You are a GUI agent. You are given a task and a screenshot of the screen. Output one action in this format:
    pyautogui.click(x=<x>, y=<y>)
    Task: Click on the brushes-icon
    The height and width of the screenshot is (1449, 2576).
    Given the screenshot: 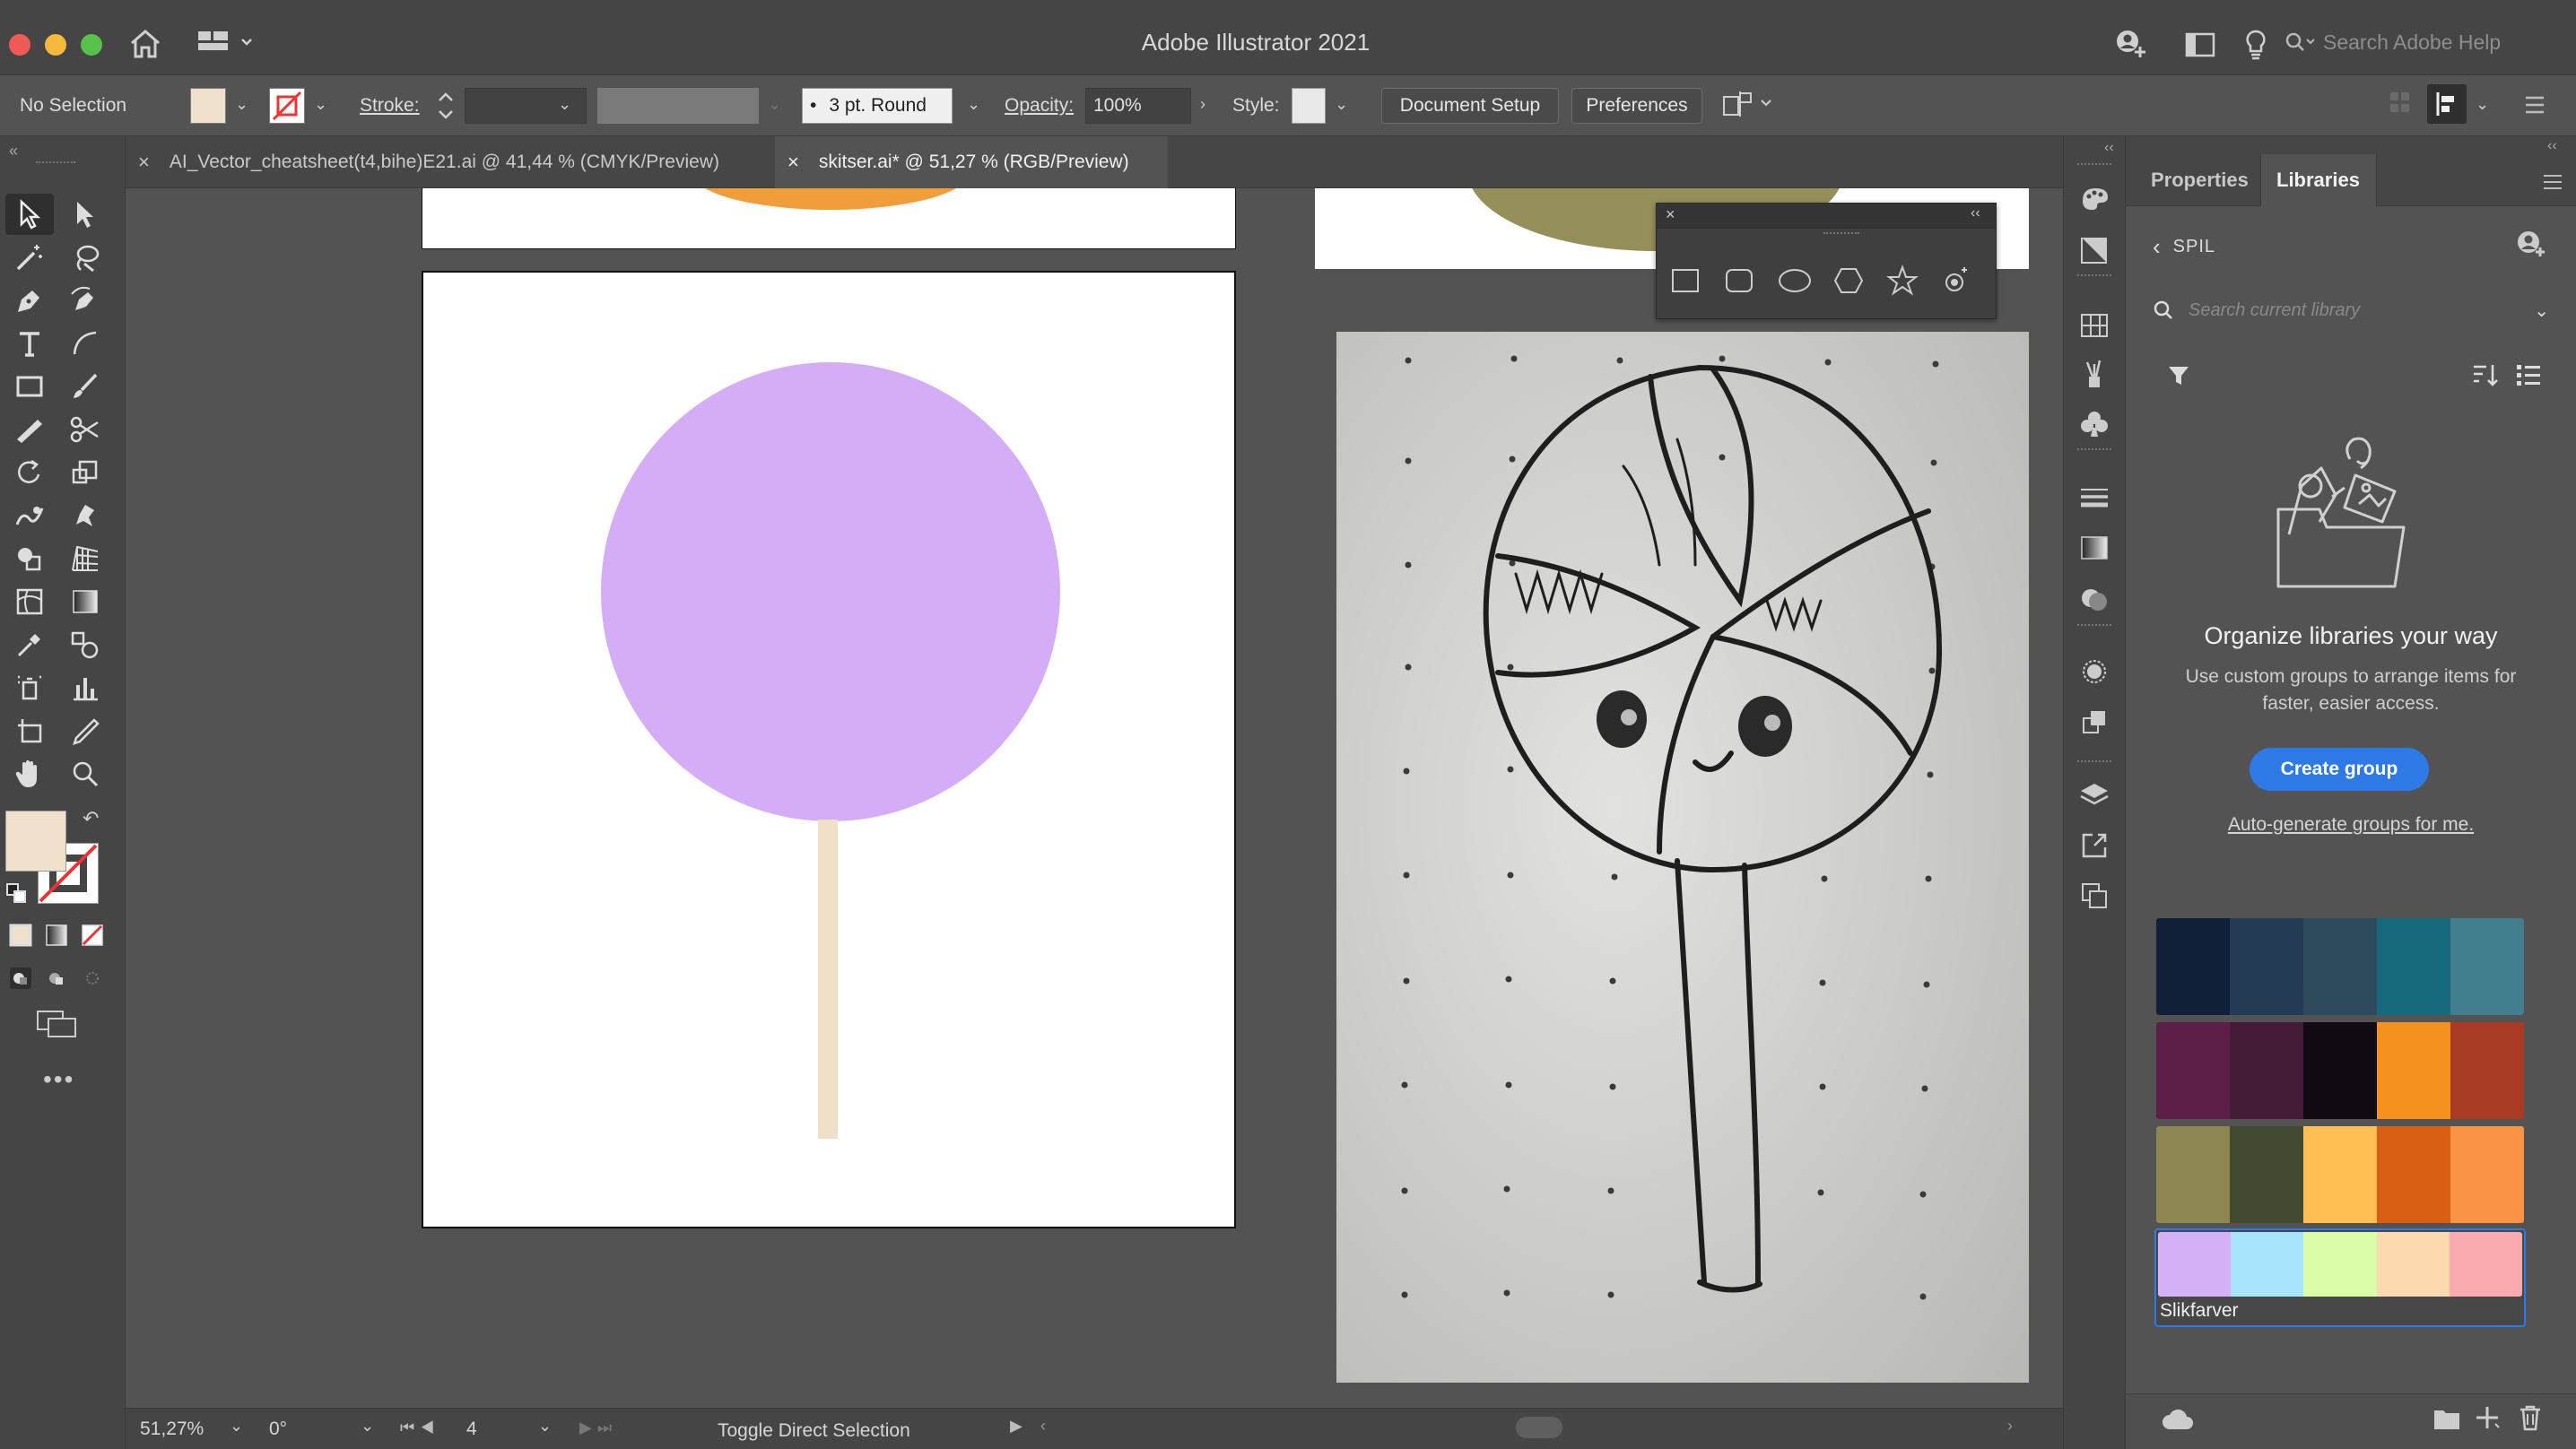 What is the action you would take?
    pyautogui.click(x=2094, y=374)
    